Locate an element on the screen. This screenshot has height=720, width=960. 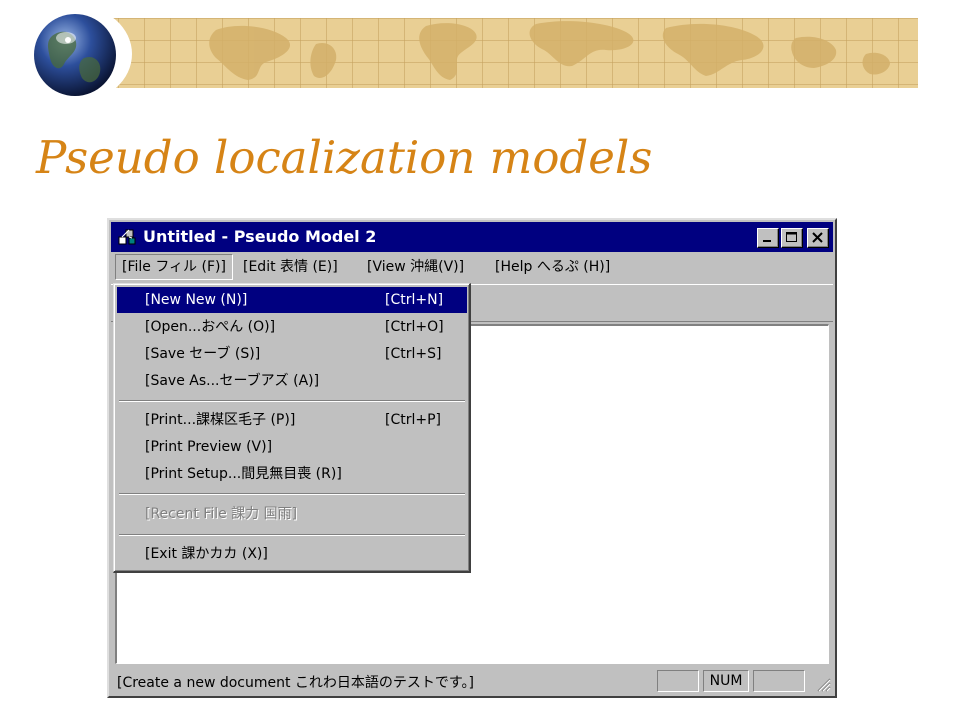
menu-item-label: [New New (N)] is located at coordinates (196, 300).